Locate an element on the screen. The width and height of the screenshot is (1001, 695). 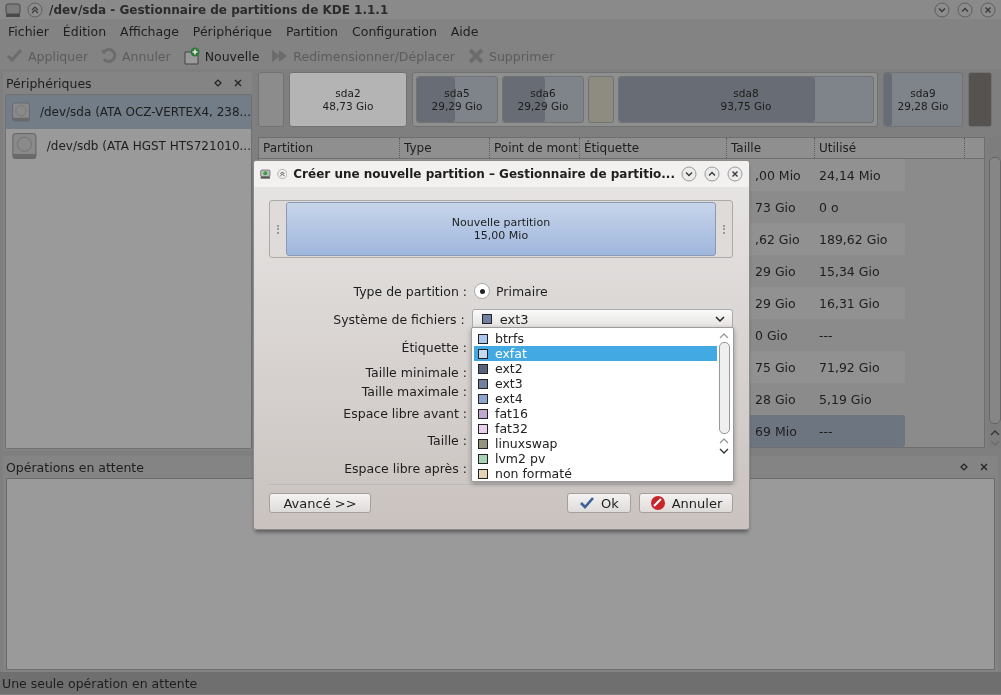
field-label: Système de fichiers : is located at coordinates (398, 319).